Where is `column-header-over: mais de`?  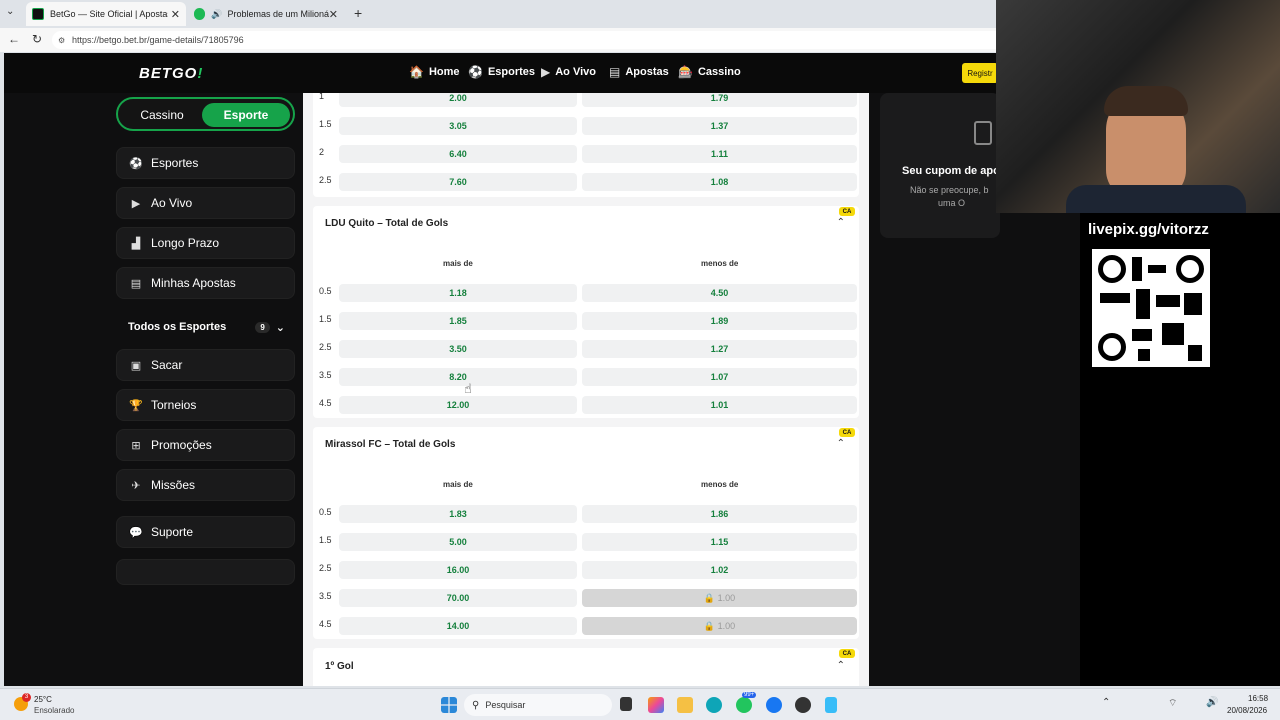 column-header-over: mais de is located at coordinates (458, 484).